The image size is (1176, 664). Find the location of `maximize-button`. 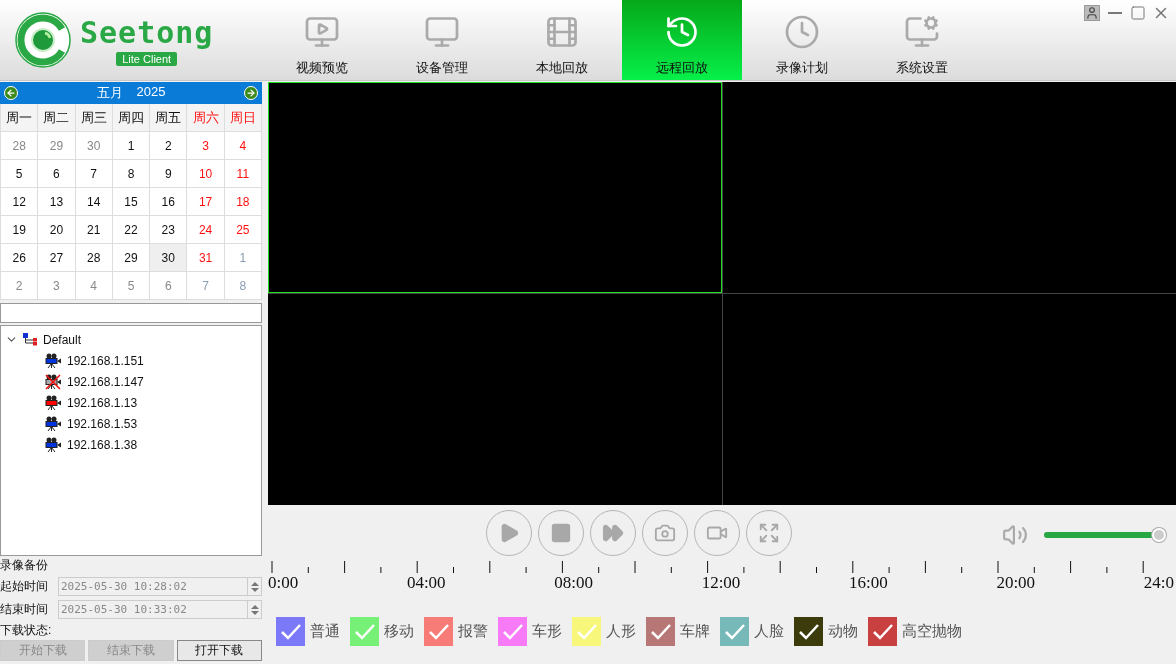

maximize-button is located at coordinates (1138, 13).